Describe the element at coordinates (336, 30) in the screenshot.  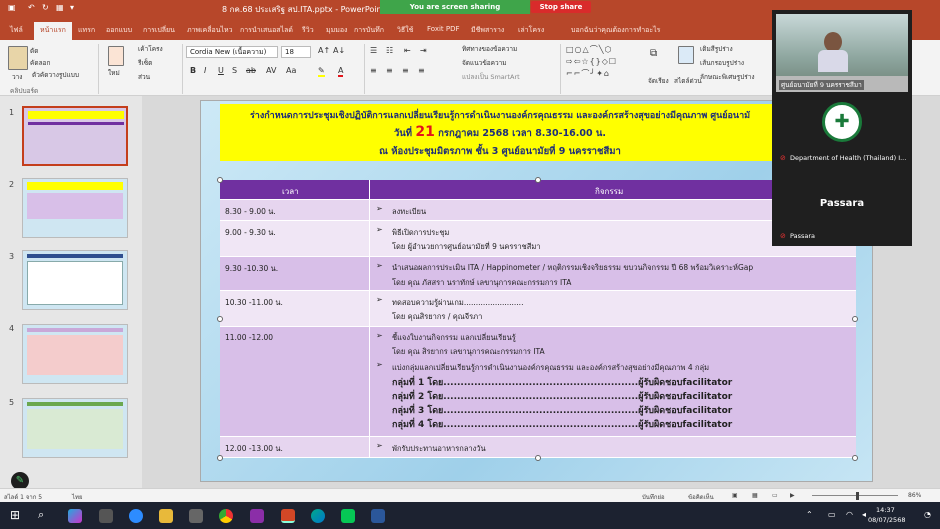
I see `tab-view: มุมมอง` at that location.